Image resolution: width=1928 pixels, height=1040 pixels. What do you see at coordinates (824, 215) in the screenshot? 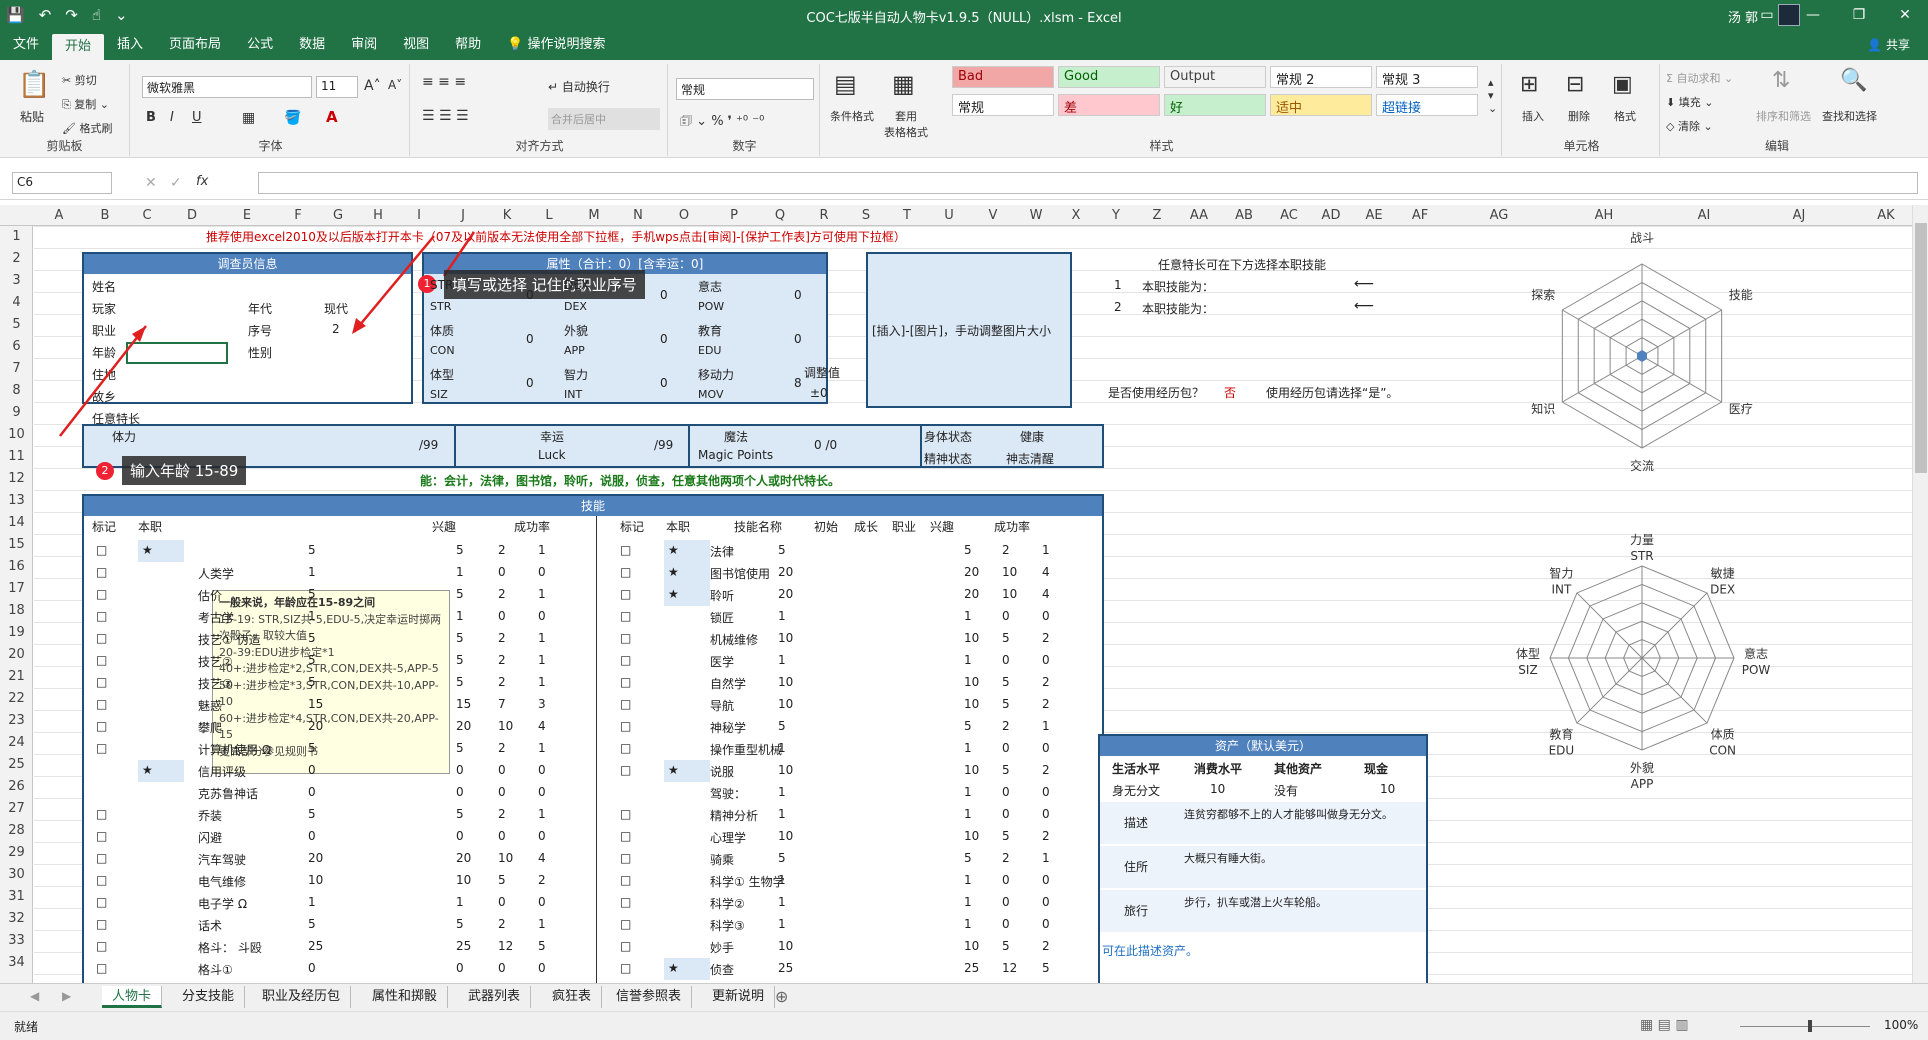
I see `column-header-r: R` at bounding box center [824, 215].